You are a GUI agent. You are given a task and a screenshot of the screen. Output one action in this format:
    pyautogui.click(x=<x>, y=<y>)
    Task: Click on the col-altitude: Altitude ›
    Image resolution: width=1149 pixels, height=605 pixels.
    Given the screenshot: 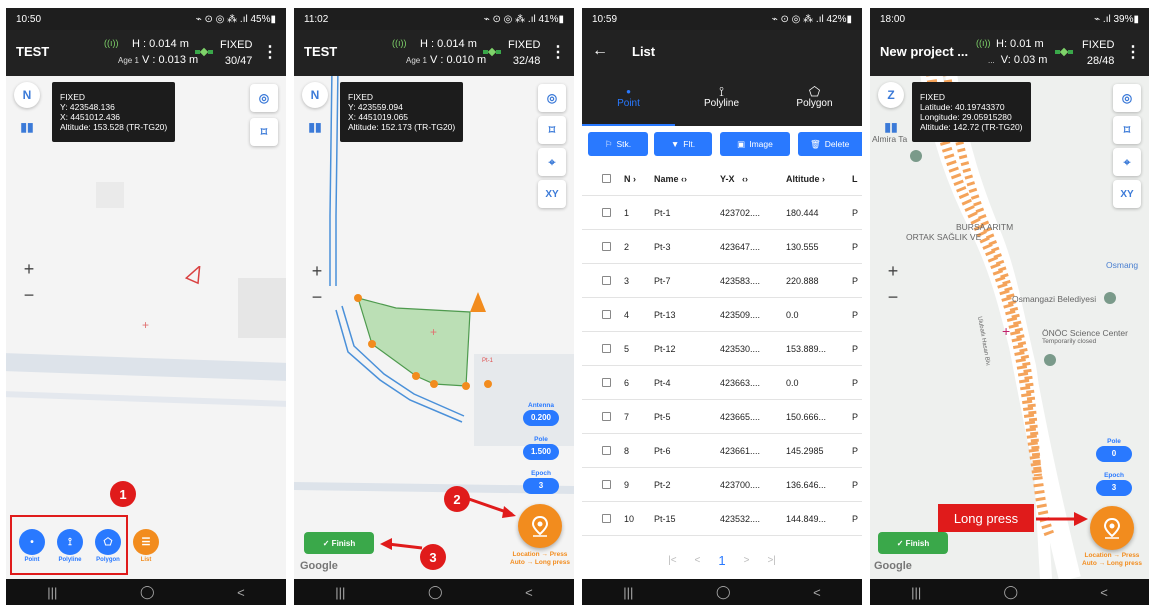 What is the action you would take?
    pyautogui.click(x=805, y=178)
    